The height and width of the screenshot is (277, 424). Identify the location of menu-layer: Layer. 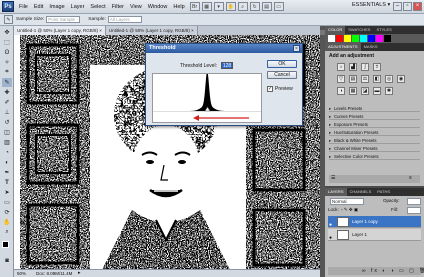
(78, 7).